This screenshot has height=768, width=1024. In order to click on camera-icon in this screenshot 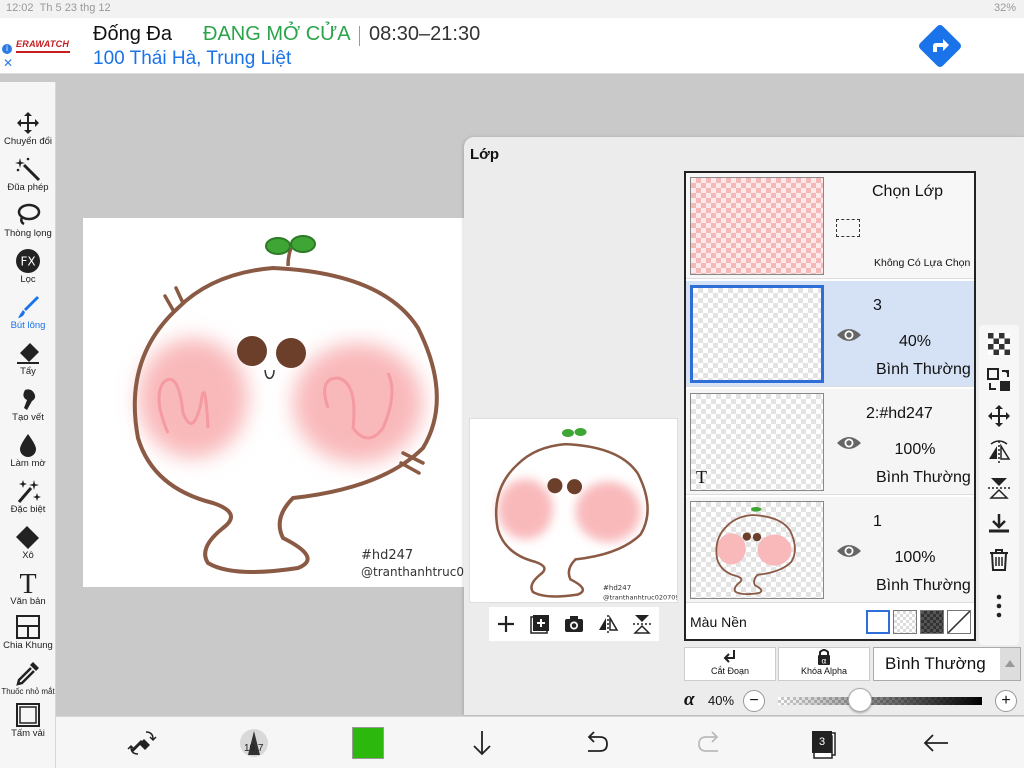, I will do `click(574, 624)`.